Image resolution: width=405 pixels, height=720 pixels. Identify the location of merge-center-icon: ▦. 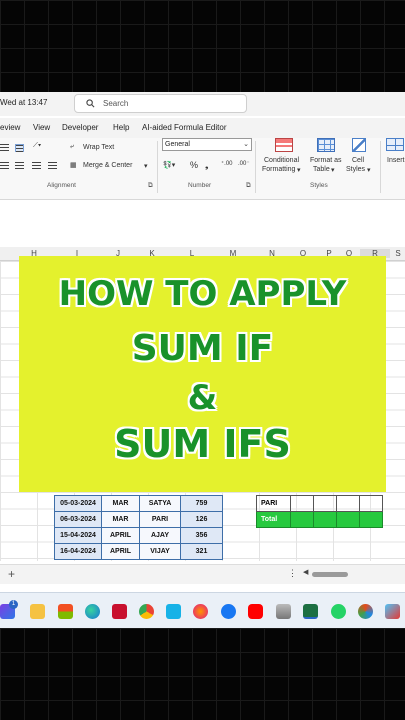
(73, 165).